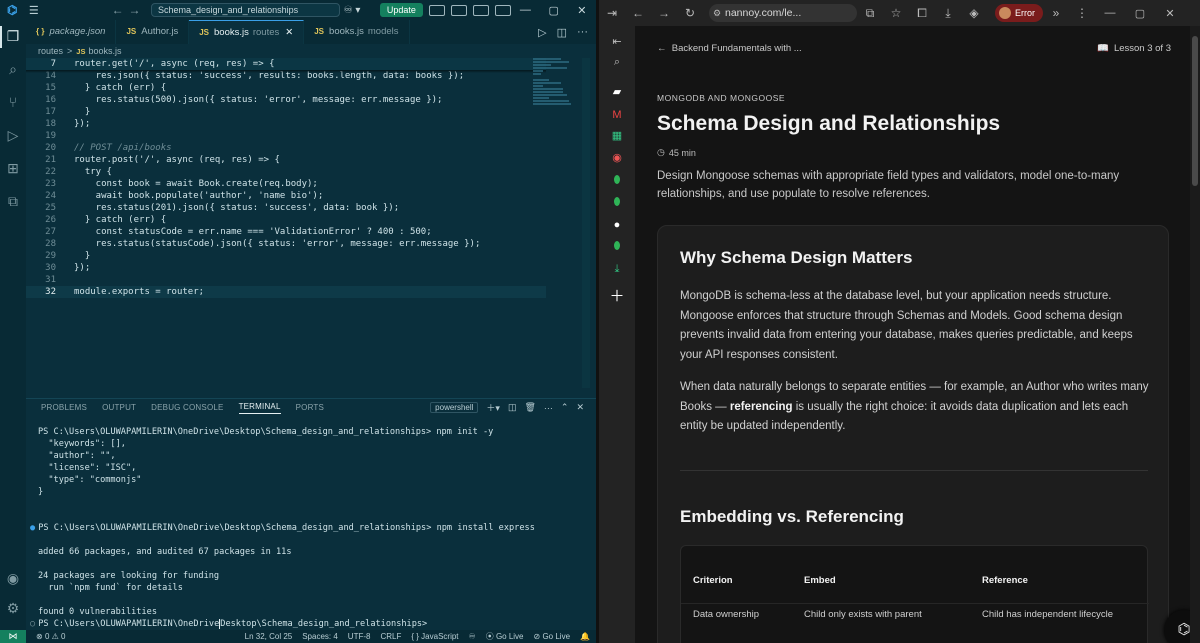 This screenshot has height=643, width=1200. Describe the element at coordinates (117, 10) in the screenshot. I see `back-arrow-icon: ←` at that location.